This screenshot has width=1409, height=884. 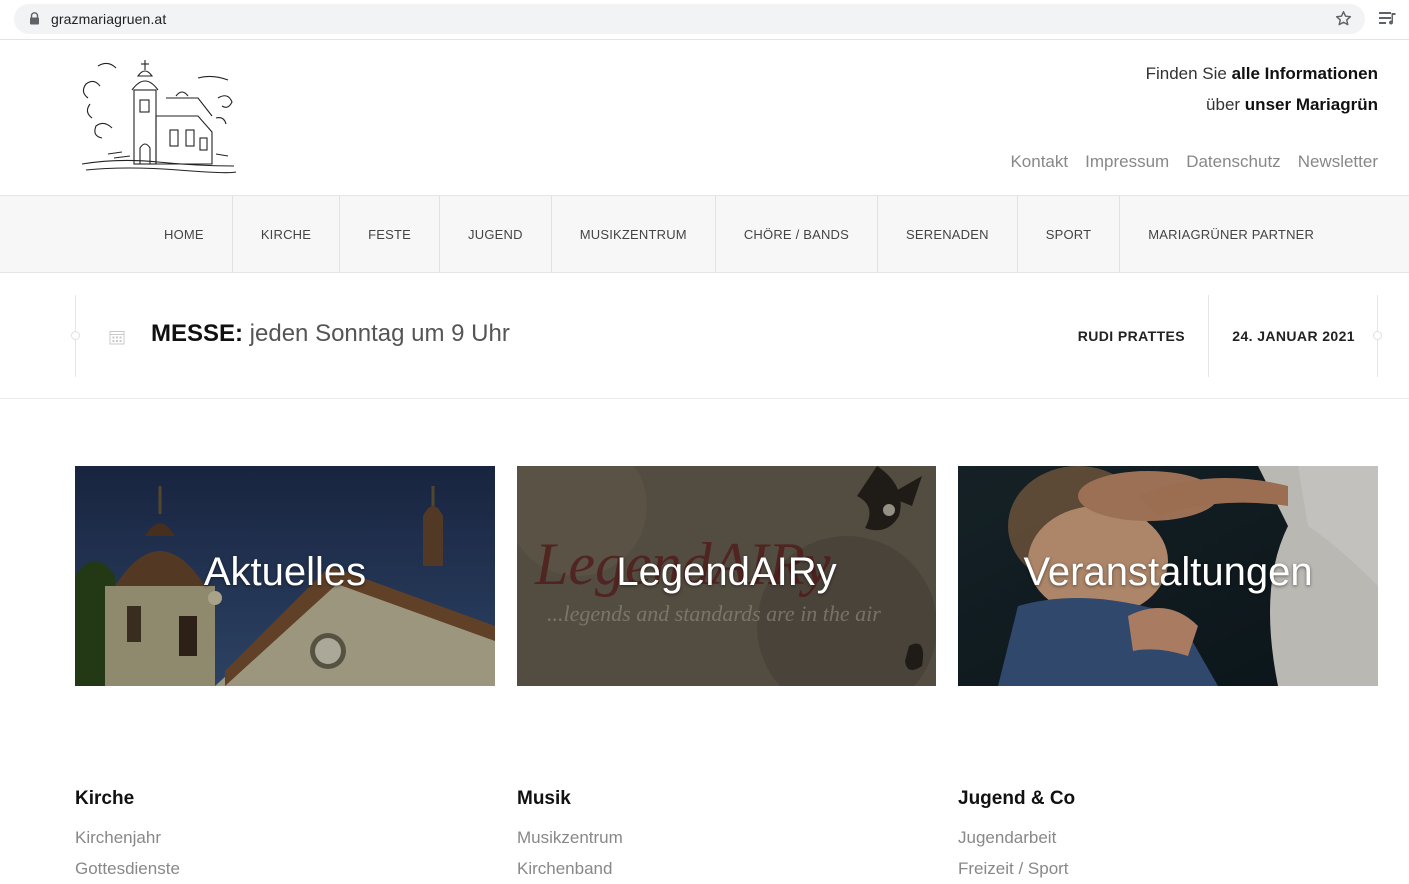 I want to click on nav-sport: SPORT, so click(x=1069, y=234).